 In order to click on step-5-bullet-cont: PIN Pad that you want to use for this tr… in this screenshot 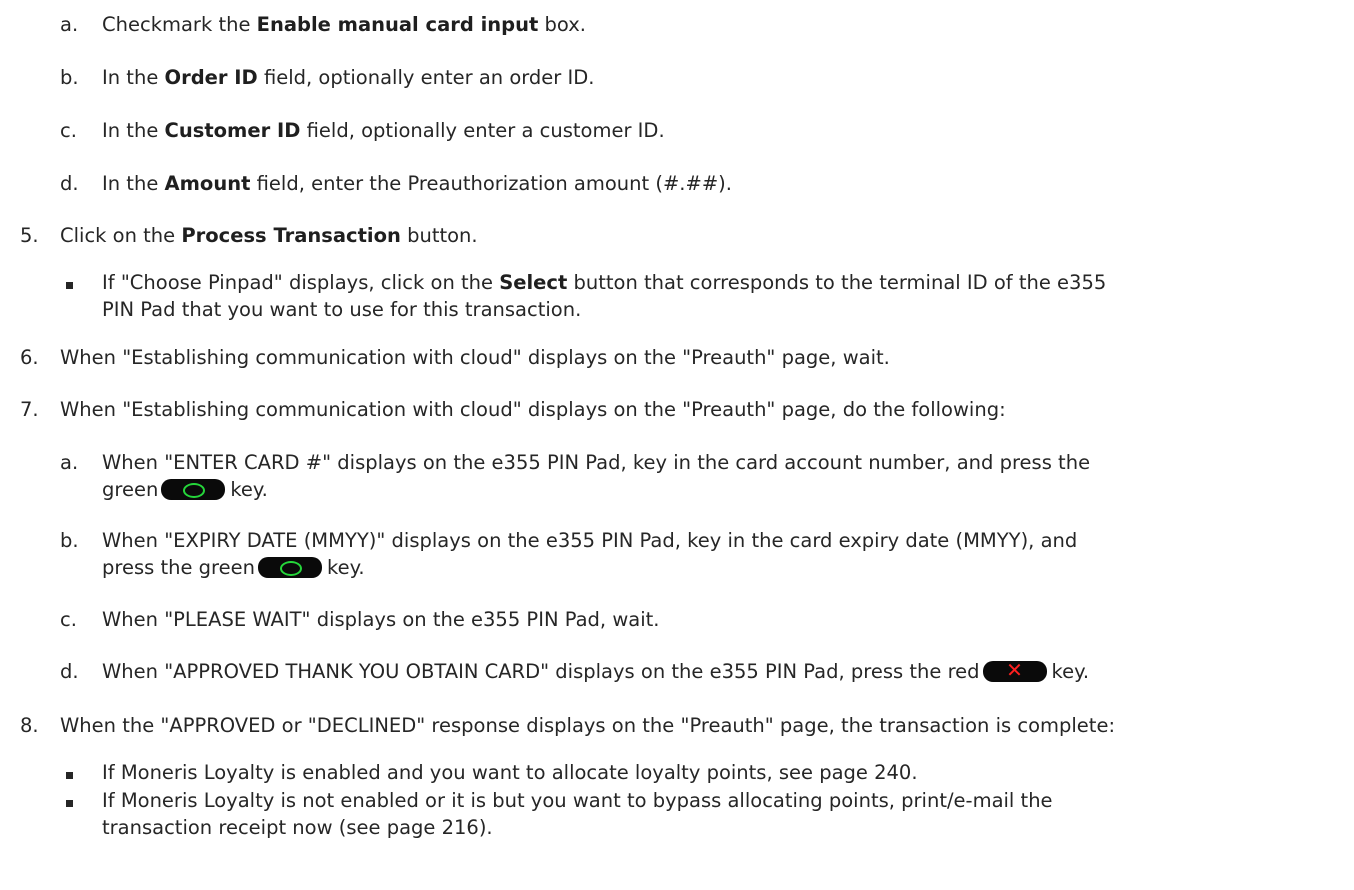, I will do `click(342, 309)`.